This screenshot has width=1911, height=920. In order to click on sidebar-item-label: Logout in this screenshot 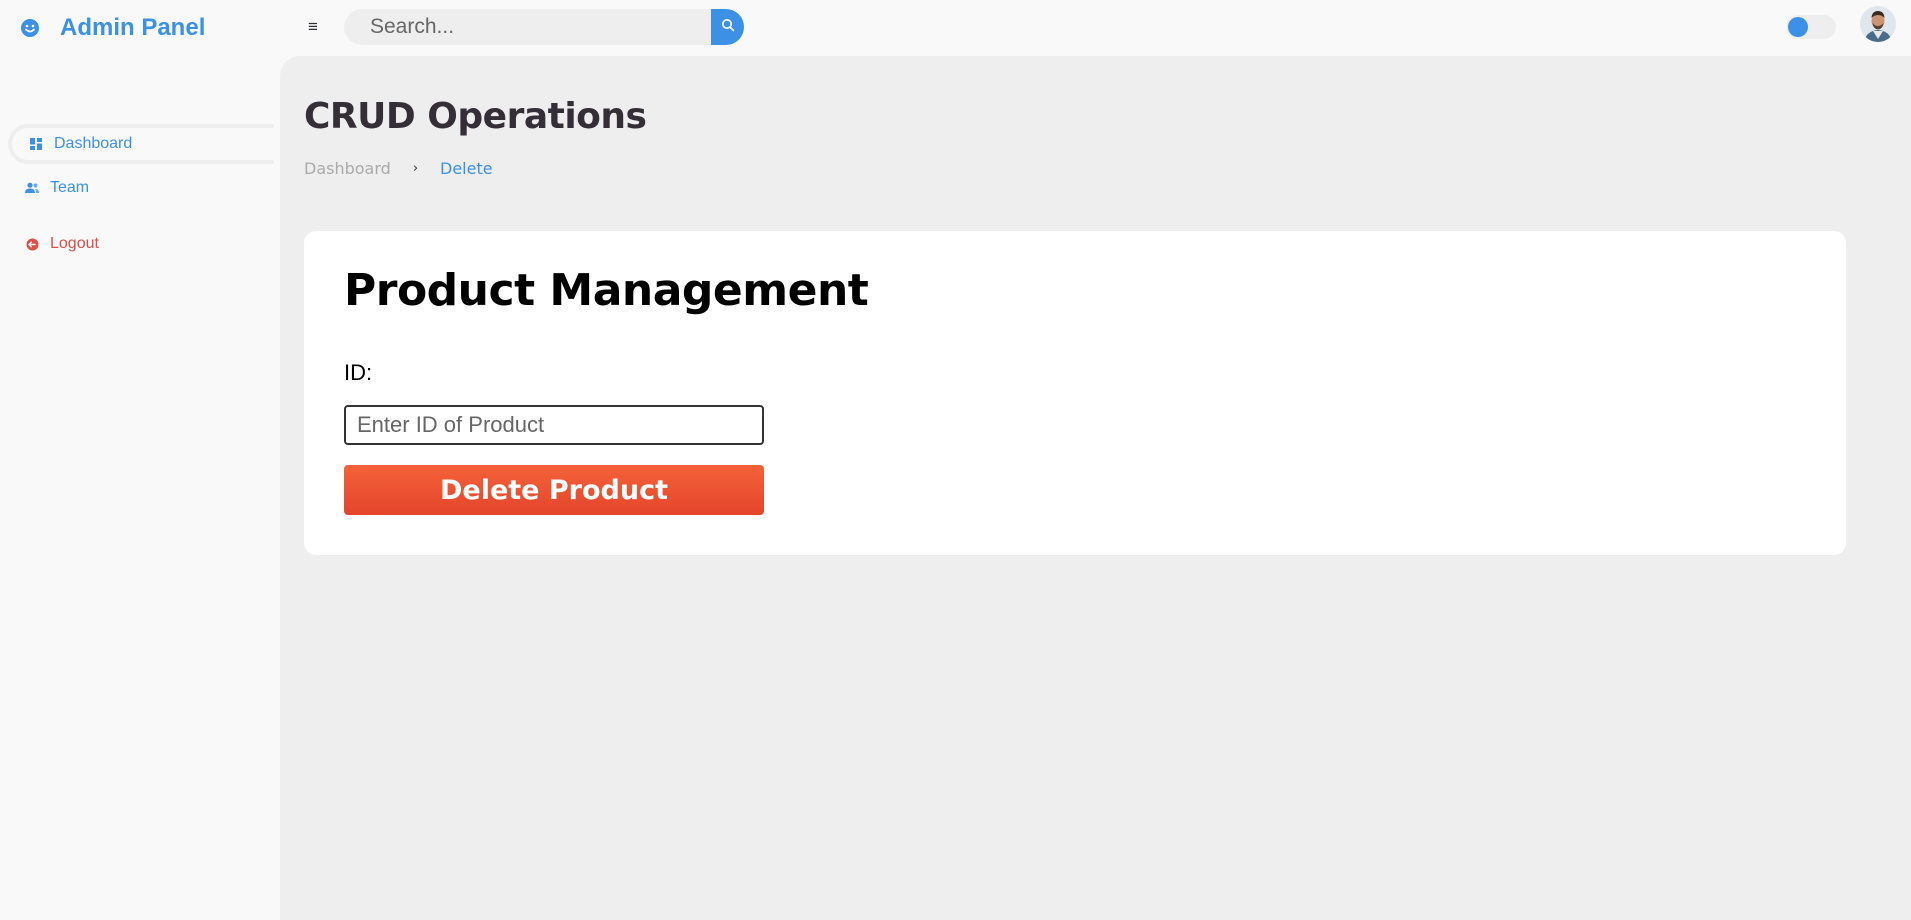, I will do `click(74, 243)`.